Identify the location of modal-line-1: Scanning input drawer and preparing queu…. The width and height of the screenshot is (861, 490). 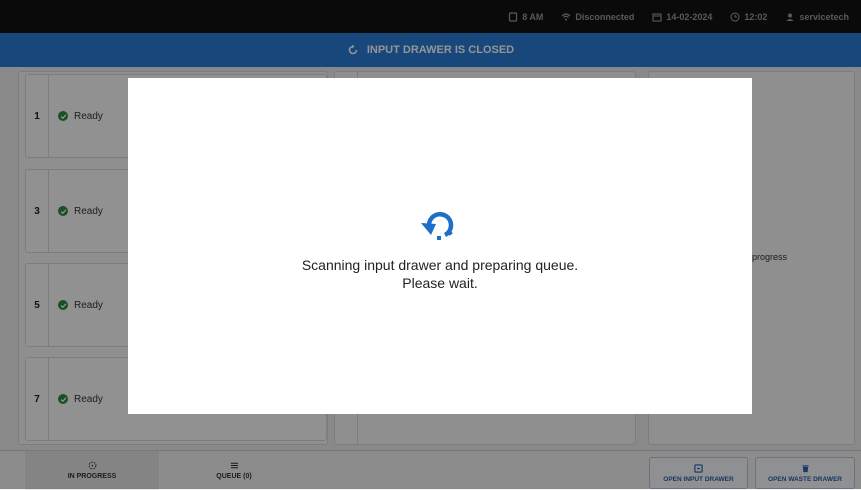
(440, 265).